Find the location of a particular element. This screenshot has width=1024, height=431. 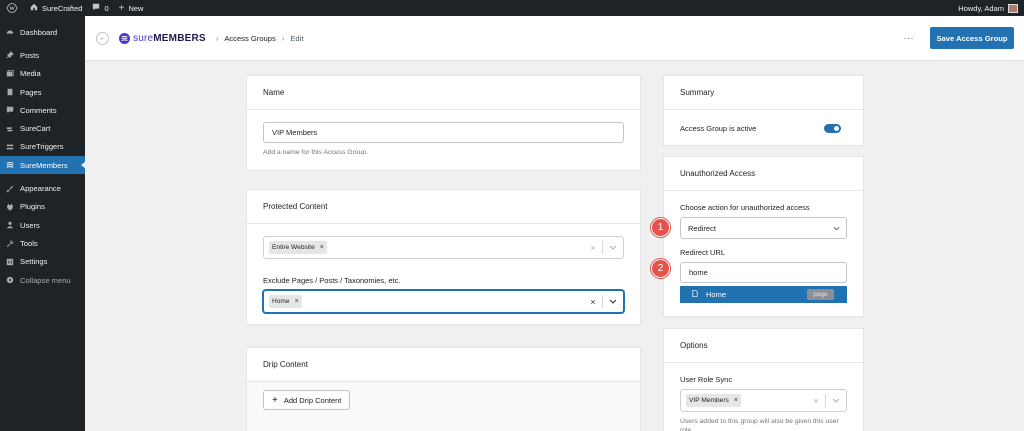

sidebar-item-label: Posts is located at coordinates (29, 55).